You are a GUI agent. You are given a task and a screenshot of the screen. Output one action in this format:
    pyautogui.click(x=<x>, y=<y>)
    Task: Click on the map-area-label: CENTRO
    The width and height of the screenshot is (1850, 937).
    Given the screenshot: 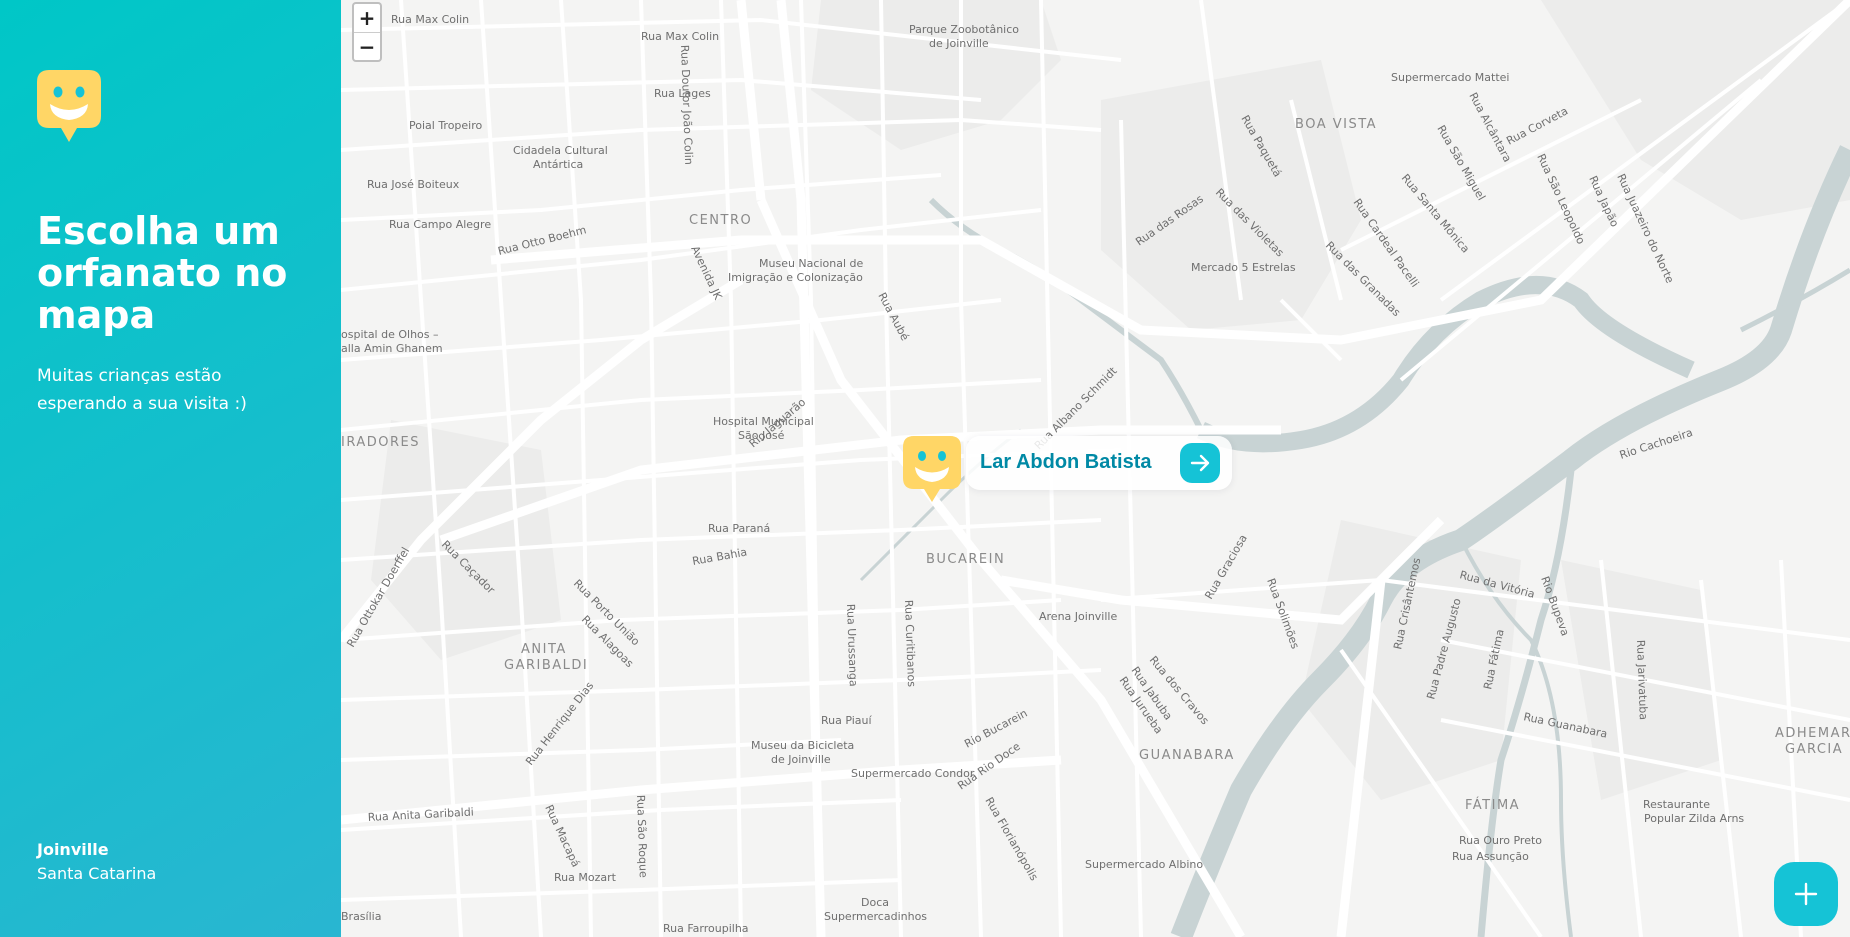 What is the action you would take?
    pyautogui.click(x=720, y=220)
    